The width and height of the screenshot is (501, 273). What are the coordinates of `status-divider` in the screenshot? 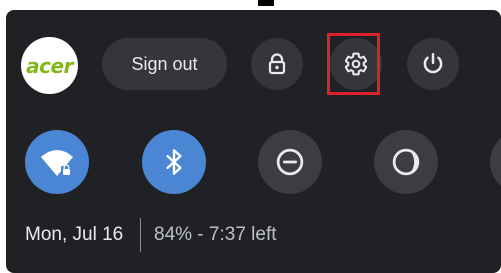 It's located at (140, 235).